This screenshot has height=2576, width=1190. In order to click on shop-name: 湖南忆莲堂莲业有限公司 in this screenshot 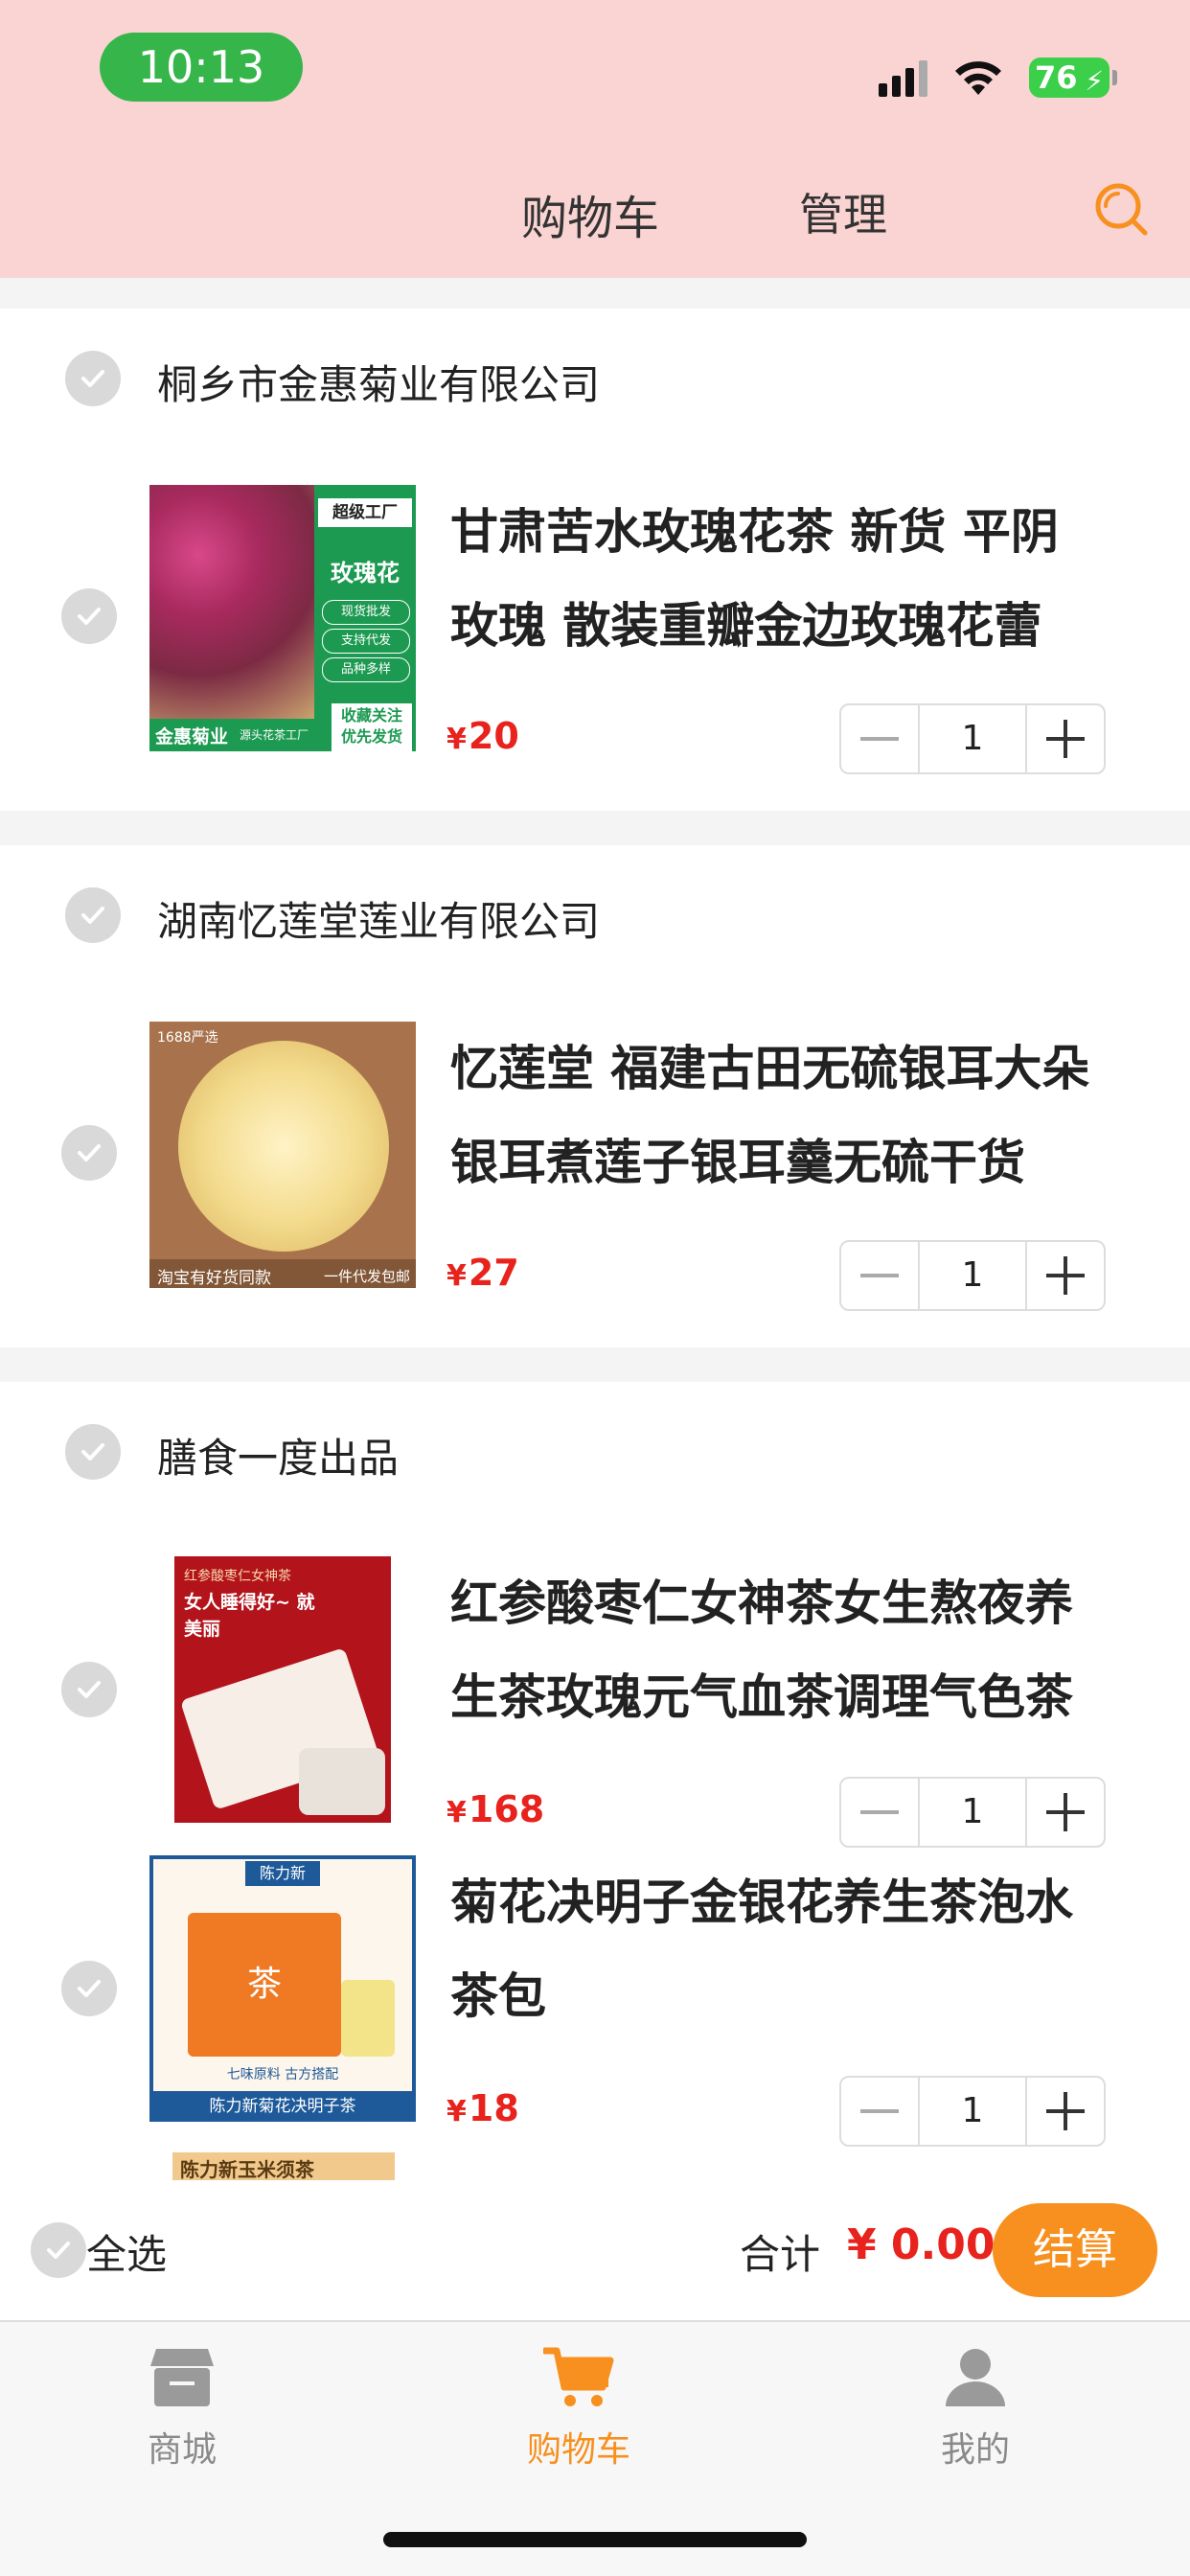, I will do `click(379, 918)`.